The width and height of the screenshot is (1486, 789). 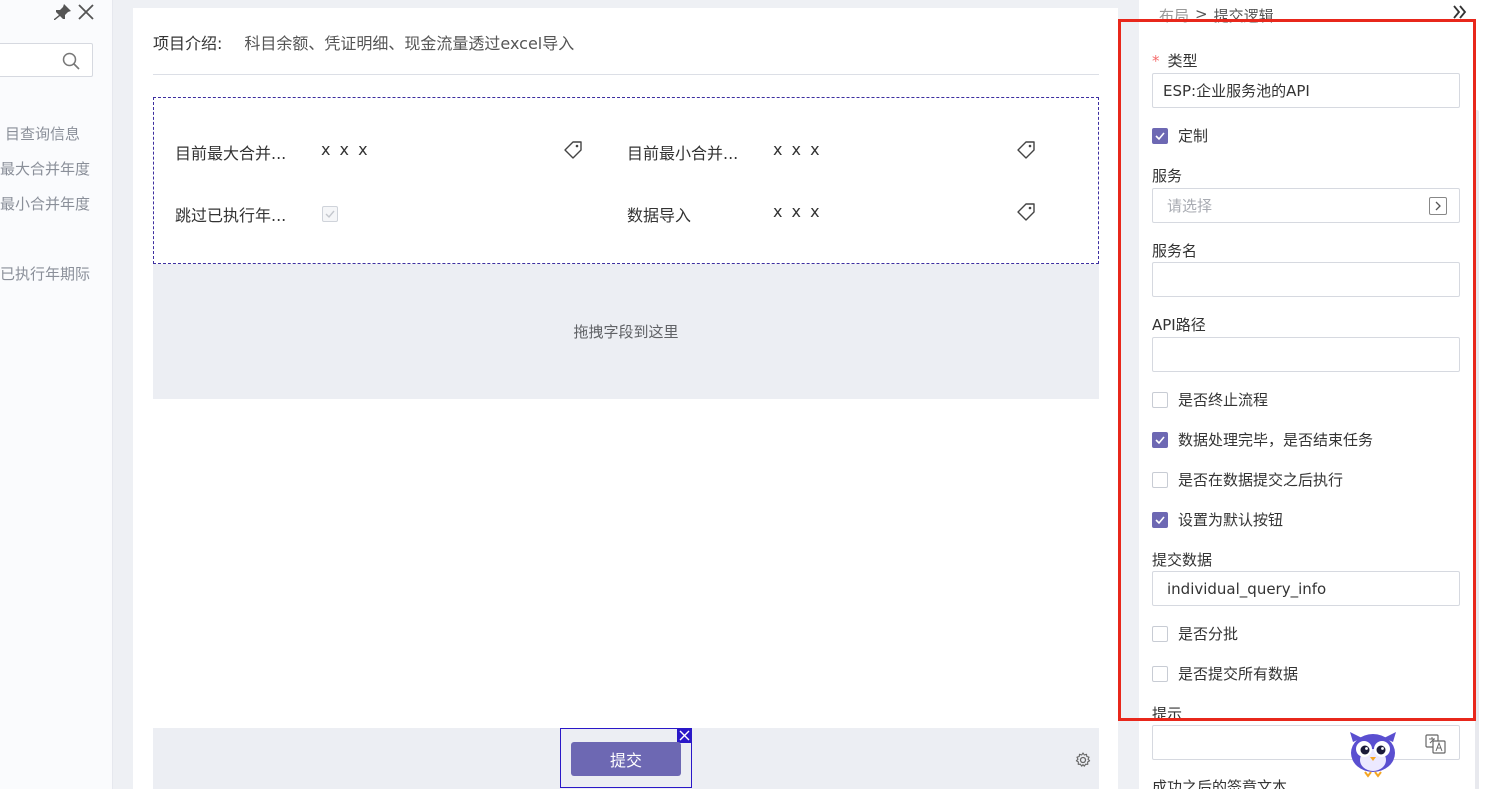 What do you see at coordinates (1231, 520) in the screenshot?
I see `checkbox-label: 设置为默认按钮` at bounding box center [1231, 520].